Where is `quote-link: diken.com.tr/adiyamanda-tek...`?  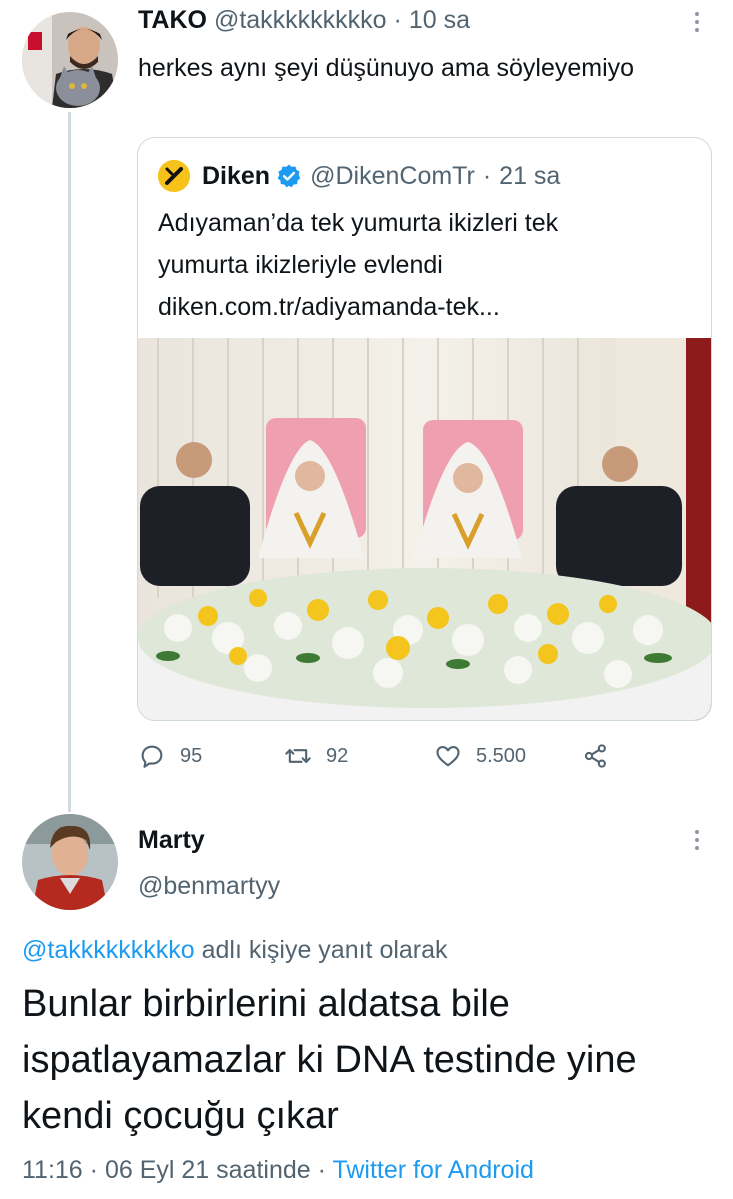
quote-link: diken.com.tr/adiyamanda-tek... is located at coordinates (428, 307).